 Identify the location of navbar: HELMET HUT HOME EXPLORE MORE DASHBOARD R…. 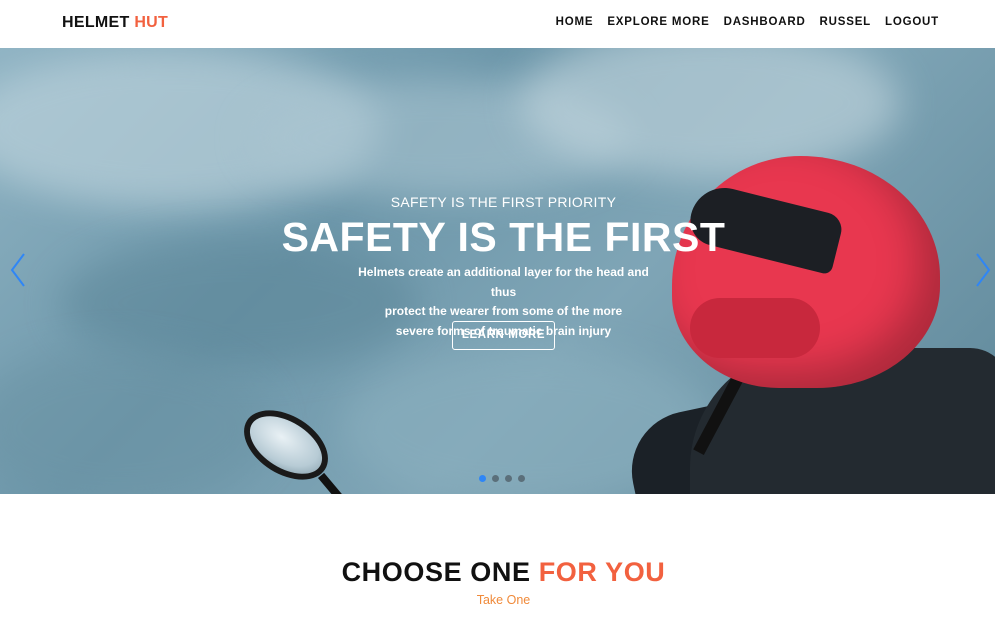
(497, 24).